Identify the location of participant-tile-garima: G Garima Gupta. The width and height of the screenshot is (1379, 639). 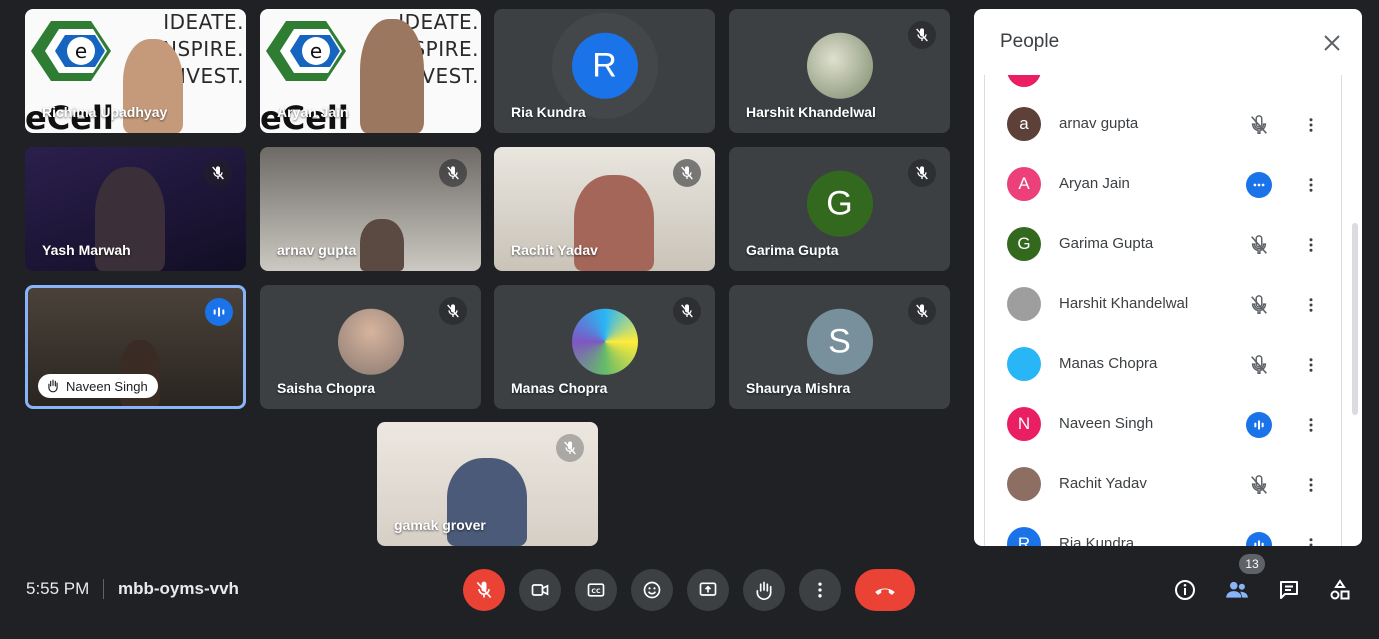
(839, 209).